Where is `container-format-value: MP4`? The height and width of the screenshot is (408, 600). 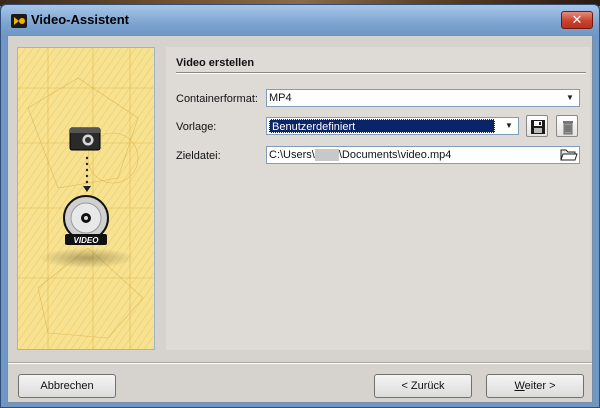 container-format-value: MP4 is located at coordinates (280, 98).